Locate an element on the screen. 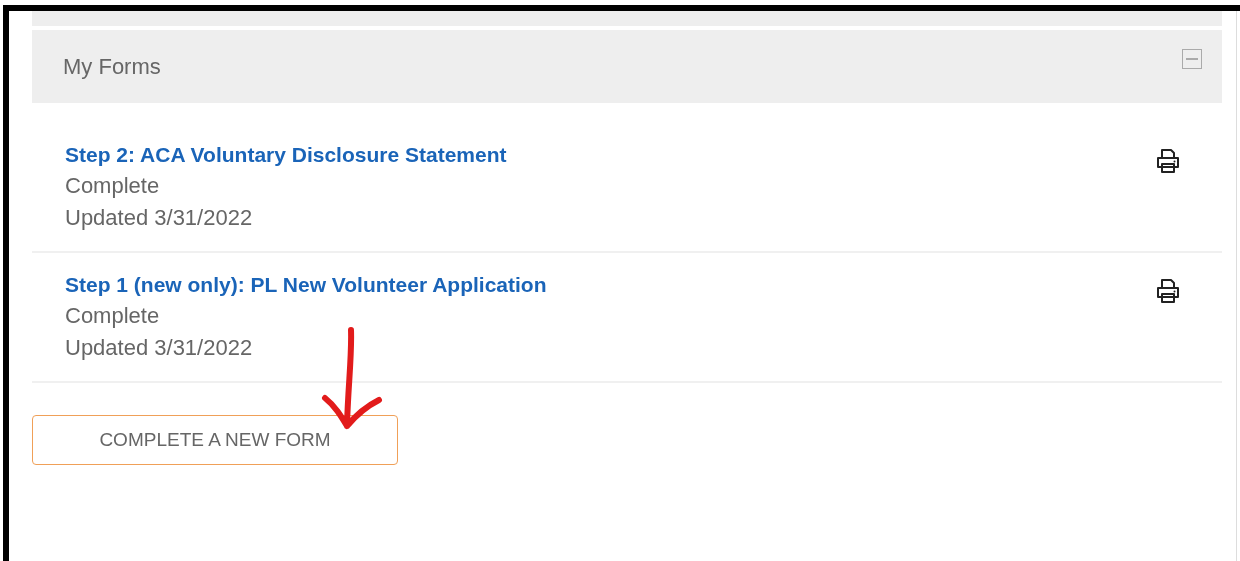 This screenshot has height=561, width=1240. form-link: Step 2: ACA Voluntary Disclosure Statement is located at coordinates (286, 155).